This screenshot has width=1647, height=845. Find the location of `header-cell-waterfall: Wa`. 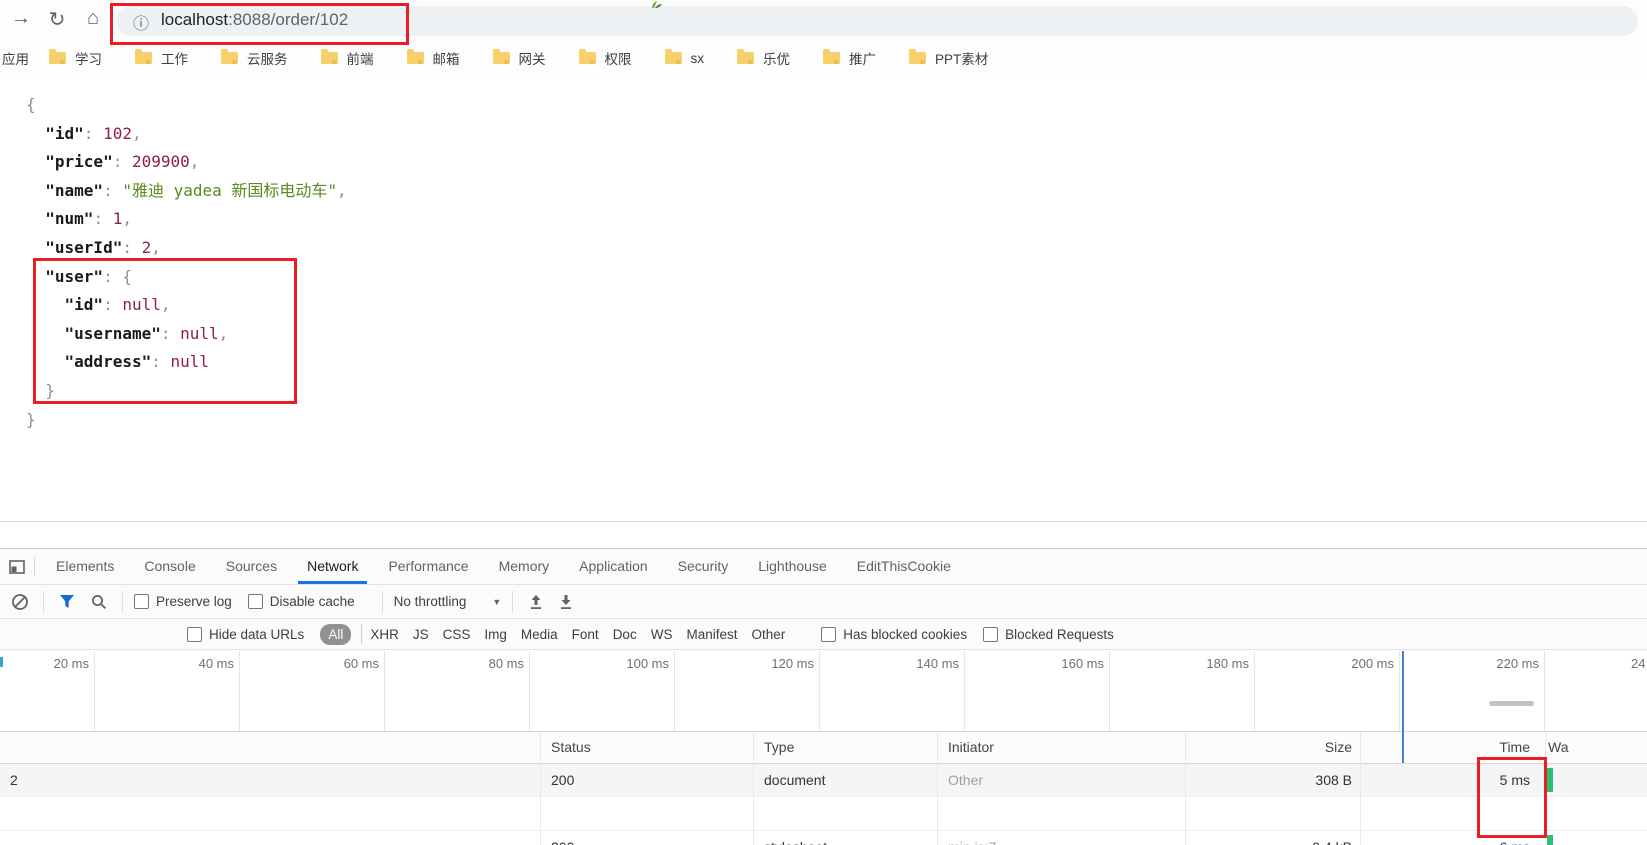

header-cell-waterfall: Wa is located at coordinates (1596, 747).